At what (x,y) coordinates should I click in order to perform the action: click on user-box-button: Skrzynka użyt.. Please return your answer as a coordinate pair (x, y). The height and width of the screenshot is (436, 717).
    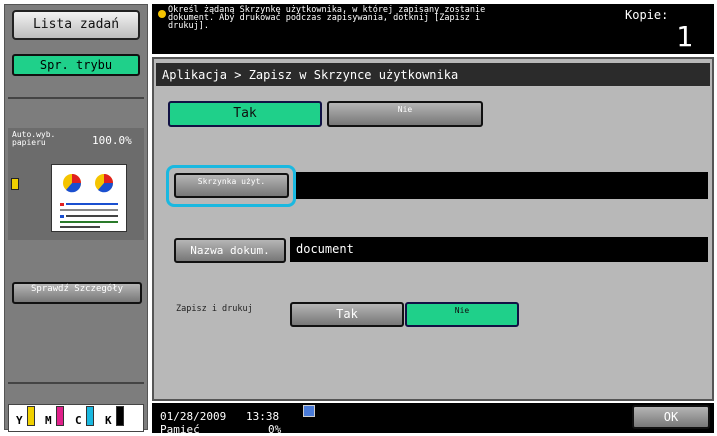
    Looking at the image, I should click on (231, 185).